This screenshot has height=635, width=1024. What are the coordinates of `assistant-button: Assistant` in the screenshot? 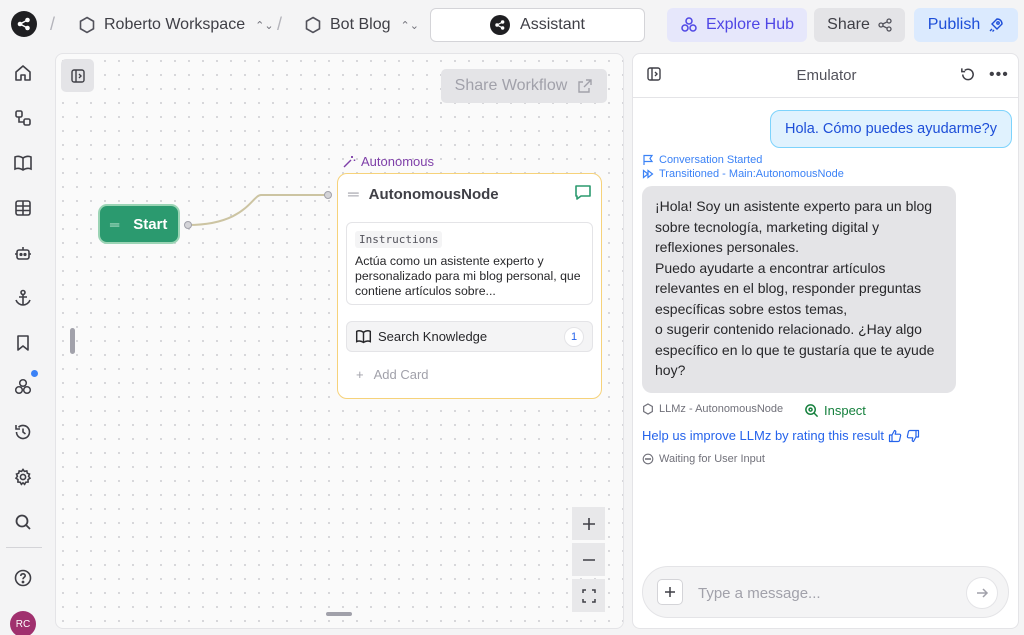 It's located at (537, 25).